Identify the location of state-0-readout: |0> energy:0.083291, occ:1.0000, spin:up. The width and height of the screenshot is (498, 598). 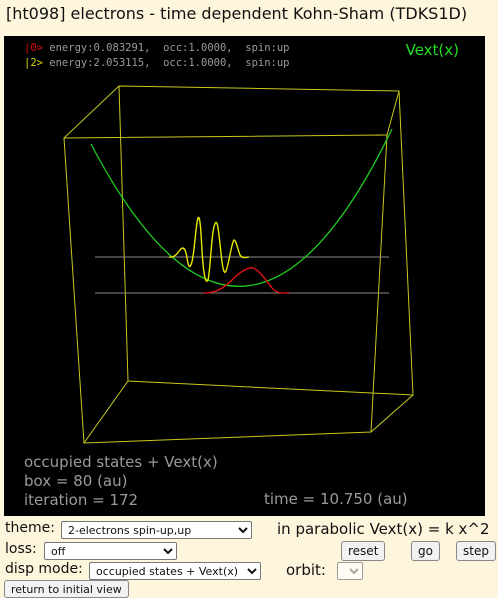
(157, 48).